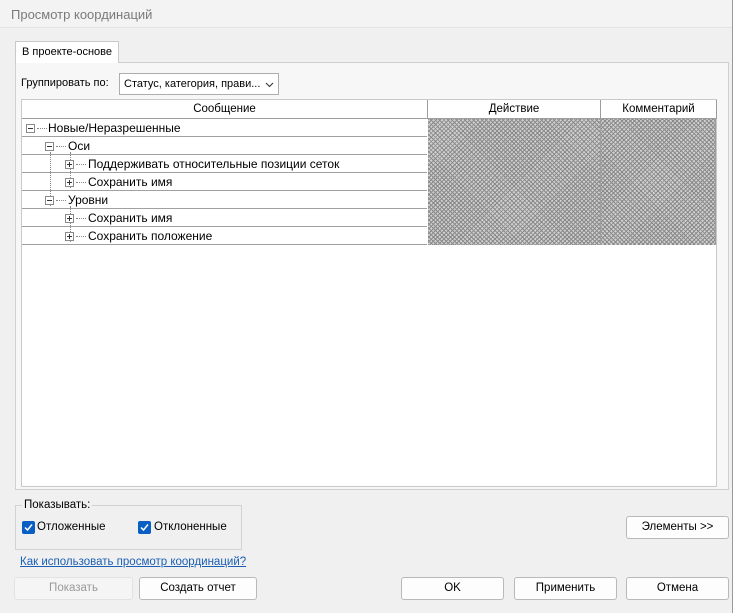 This screenshot has height=613, width=733. Describe the element at coordinates (224, 146) in the screenshot. I see `tree-row: Оси` at that location.